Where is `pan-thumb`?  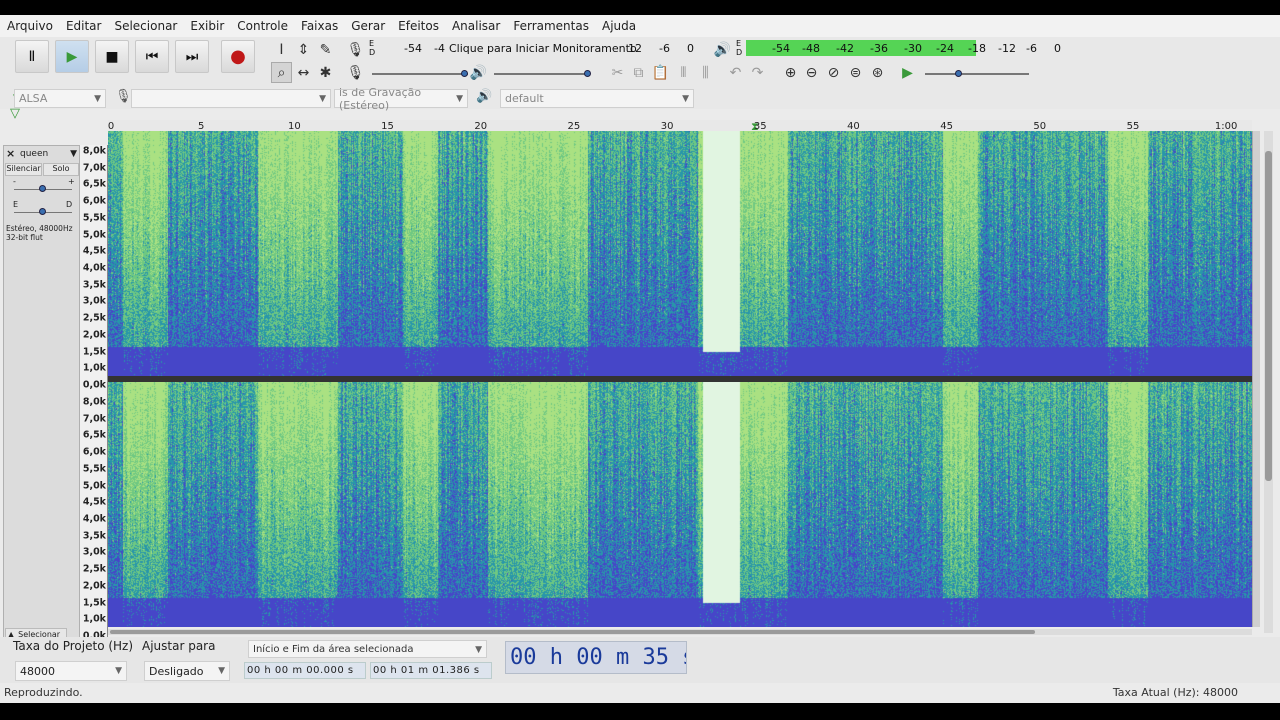
pan-thumb is located at coordinates (42, 211).